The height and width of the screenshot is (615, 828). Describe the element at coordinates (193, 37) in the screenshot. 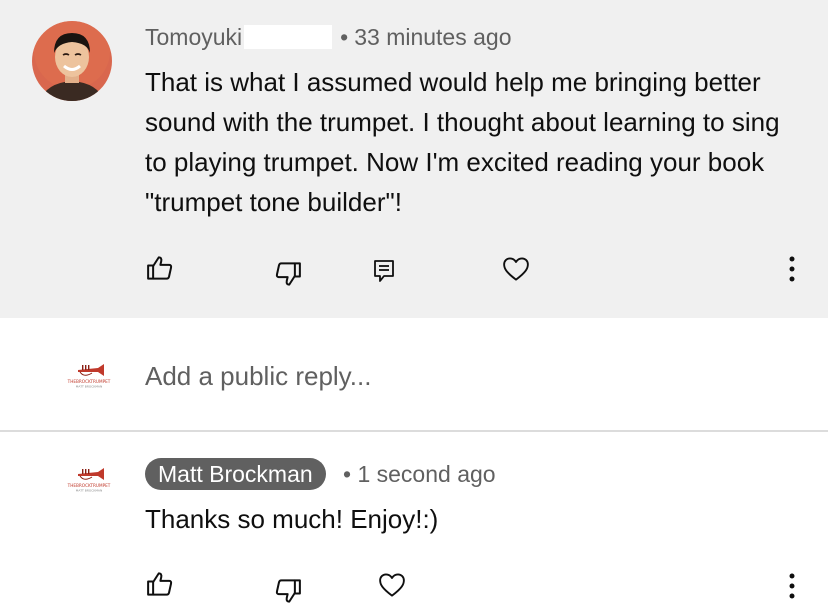

I see `comment-author: Tomoyuki` at that location.